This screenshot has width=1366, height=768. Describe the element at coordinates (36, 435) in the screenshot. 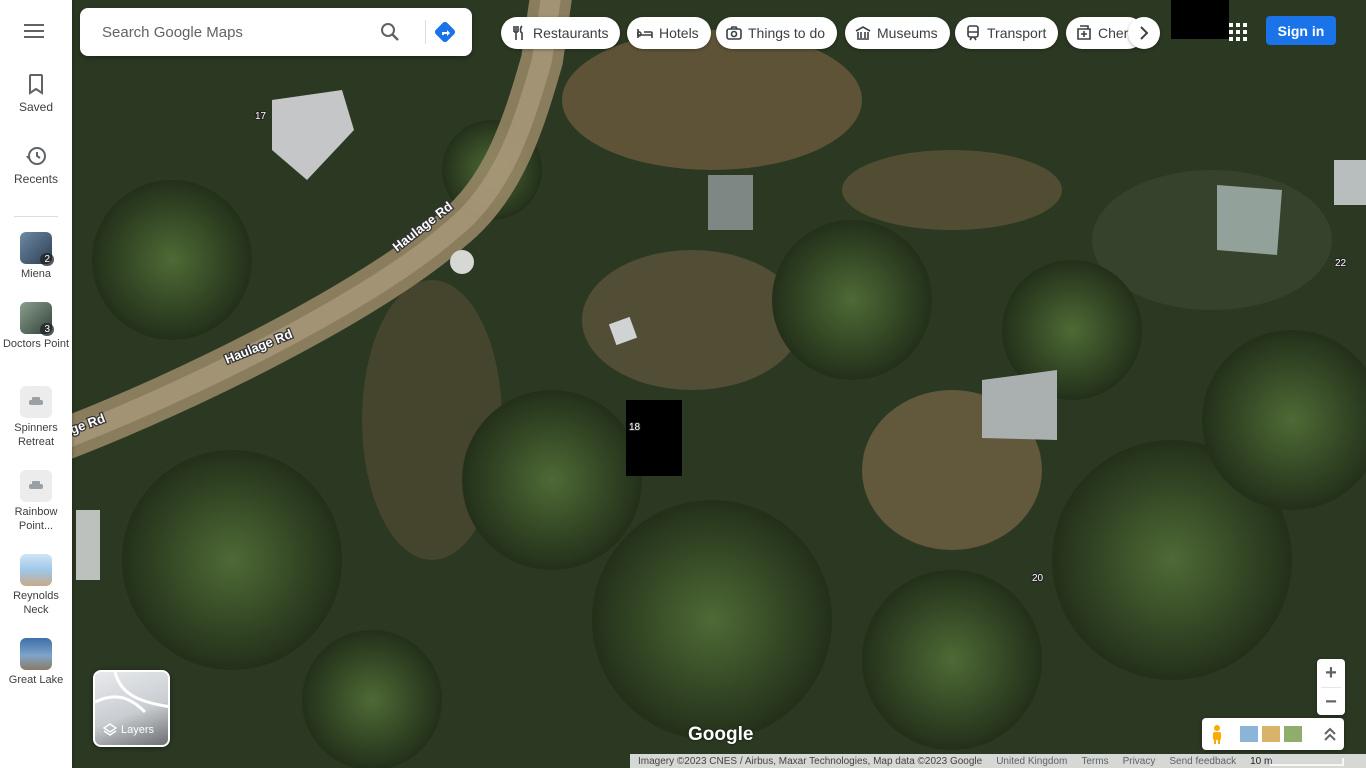

I see `recent-place-label: Spinners Retreat` at that location.